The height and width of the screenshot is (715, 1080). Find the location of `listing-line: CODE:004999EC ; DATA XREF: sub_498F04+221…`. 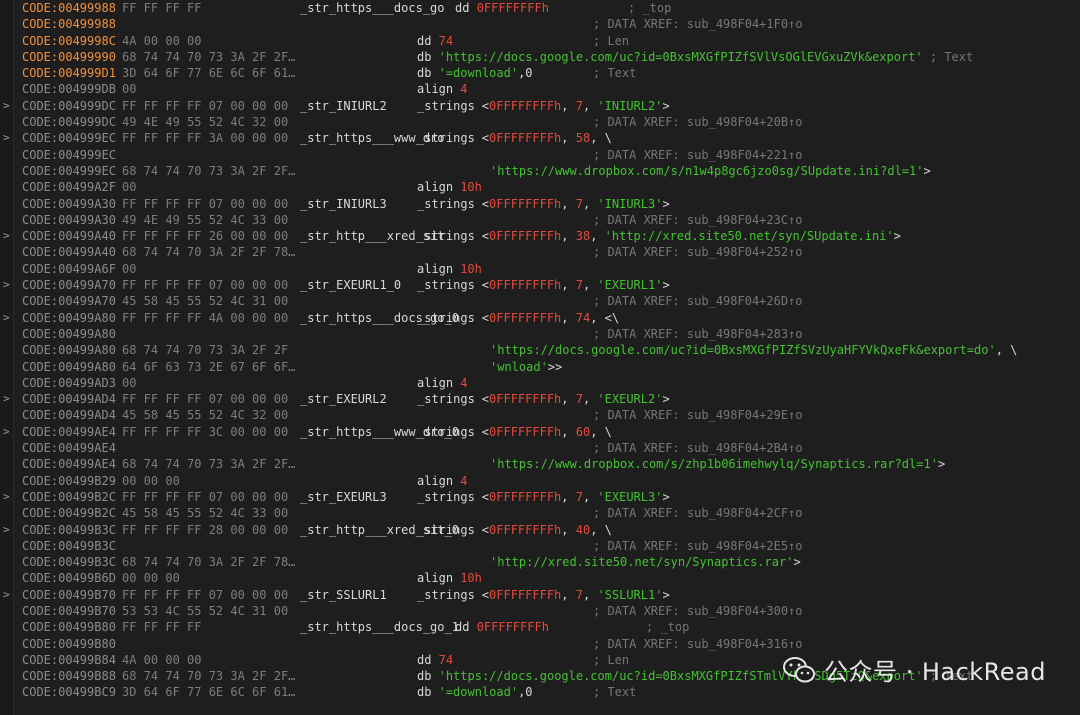

listing-line: CODE:004999EC ; DATA XREF: sub_498F04+221… is located at coordinates (540, 155).